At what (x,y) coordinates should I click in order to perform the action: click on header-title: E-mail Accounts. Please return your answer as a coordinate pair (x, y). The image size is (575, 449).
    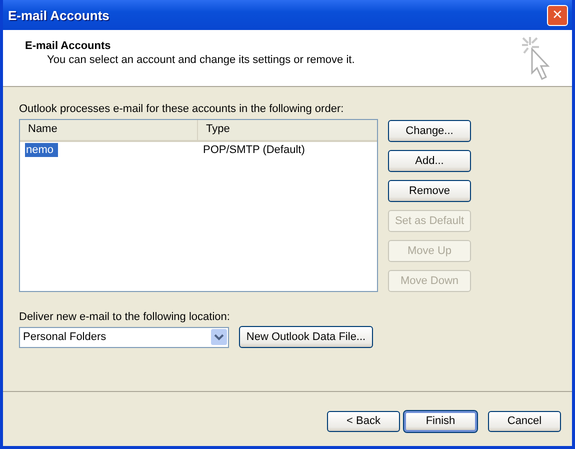
    Looking at the image, I should click on (68, 46).